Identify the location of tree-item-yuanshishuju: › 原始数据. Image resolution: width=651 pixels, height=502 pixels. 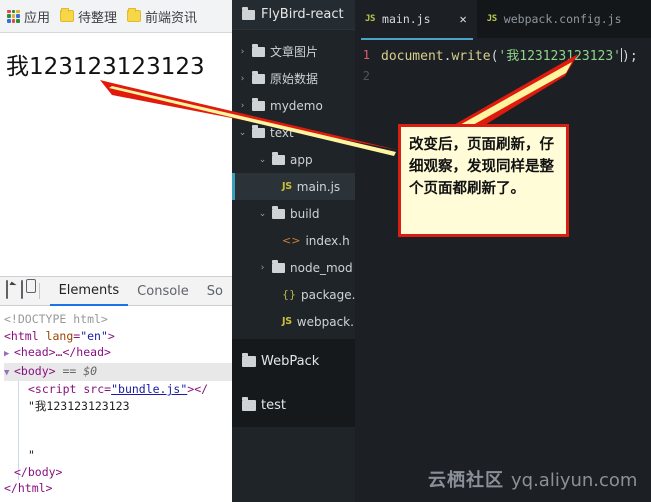
(293, 78).